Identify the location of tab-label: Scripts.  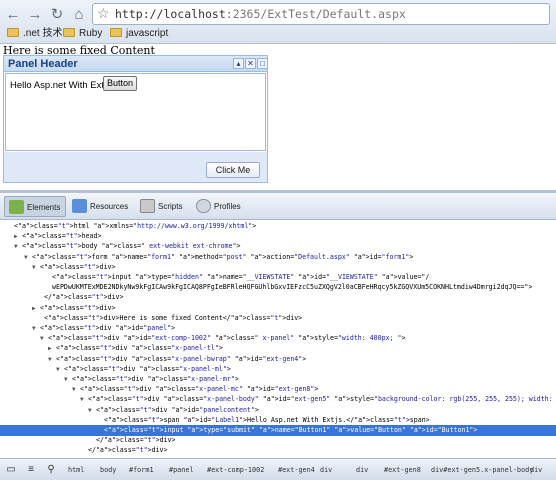
(170, 206).